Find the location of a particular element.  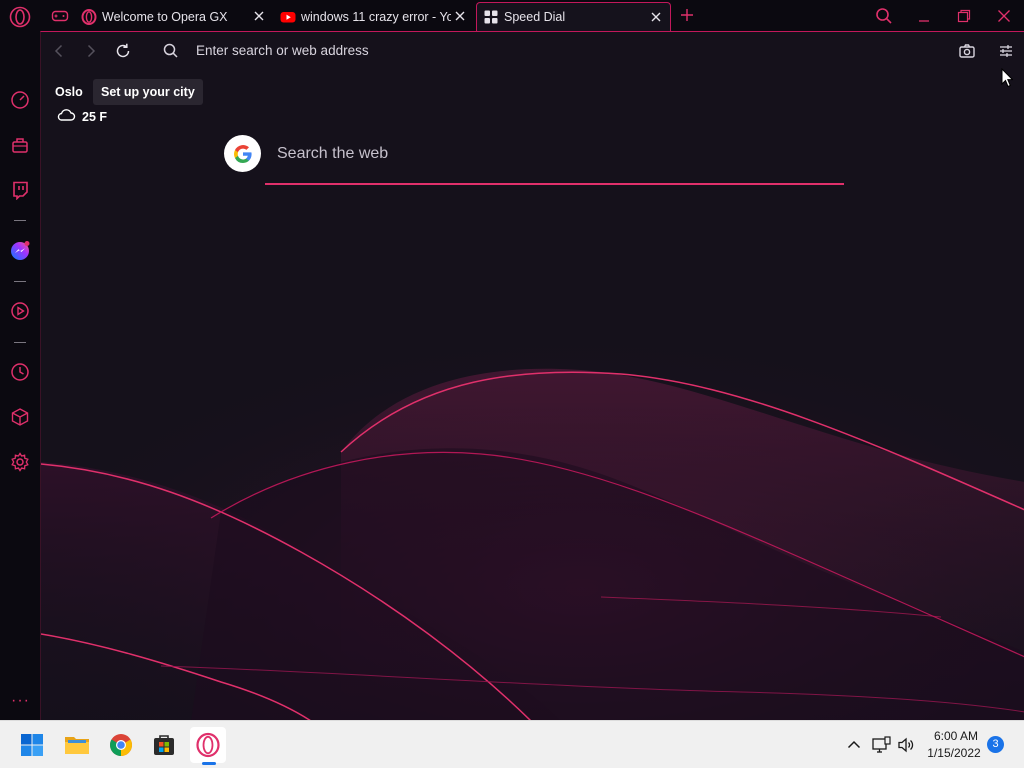

opera-icon is located at coordinates (89, 16).